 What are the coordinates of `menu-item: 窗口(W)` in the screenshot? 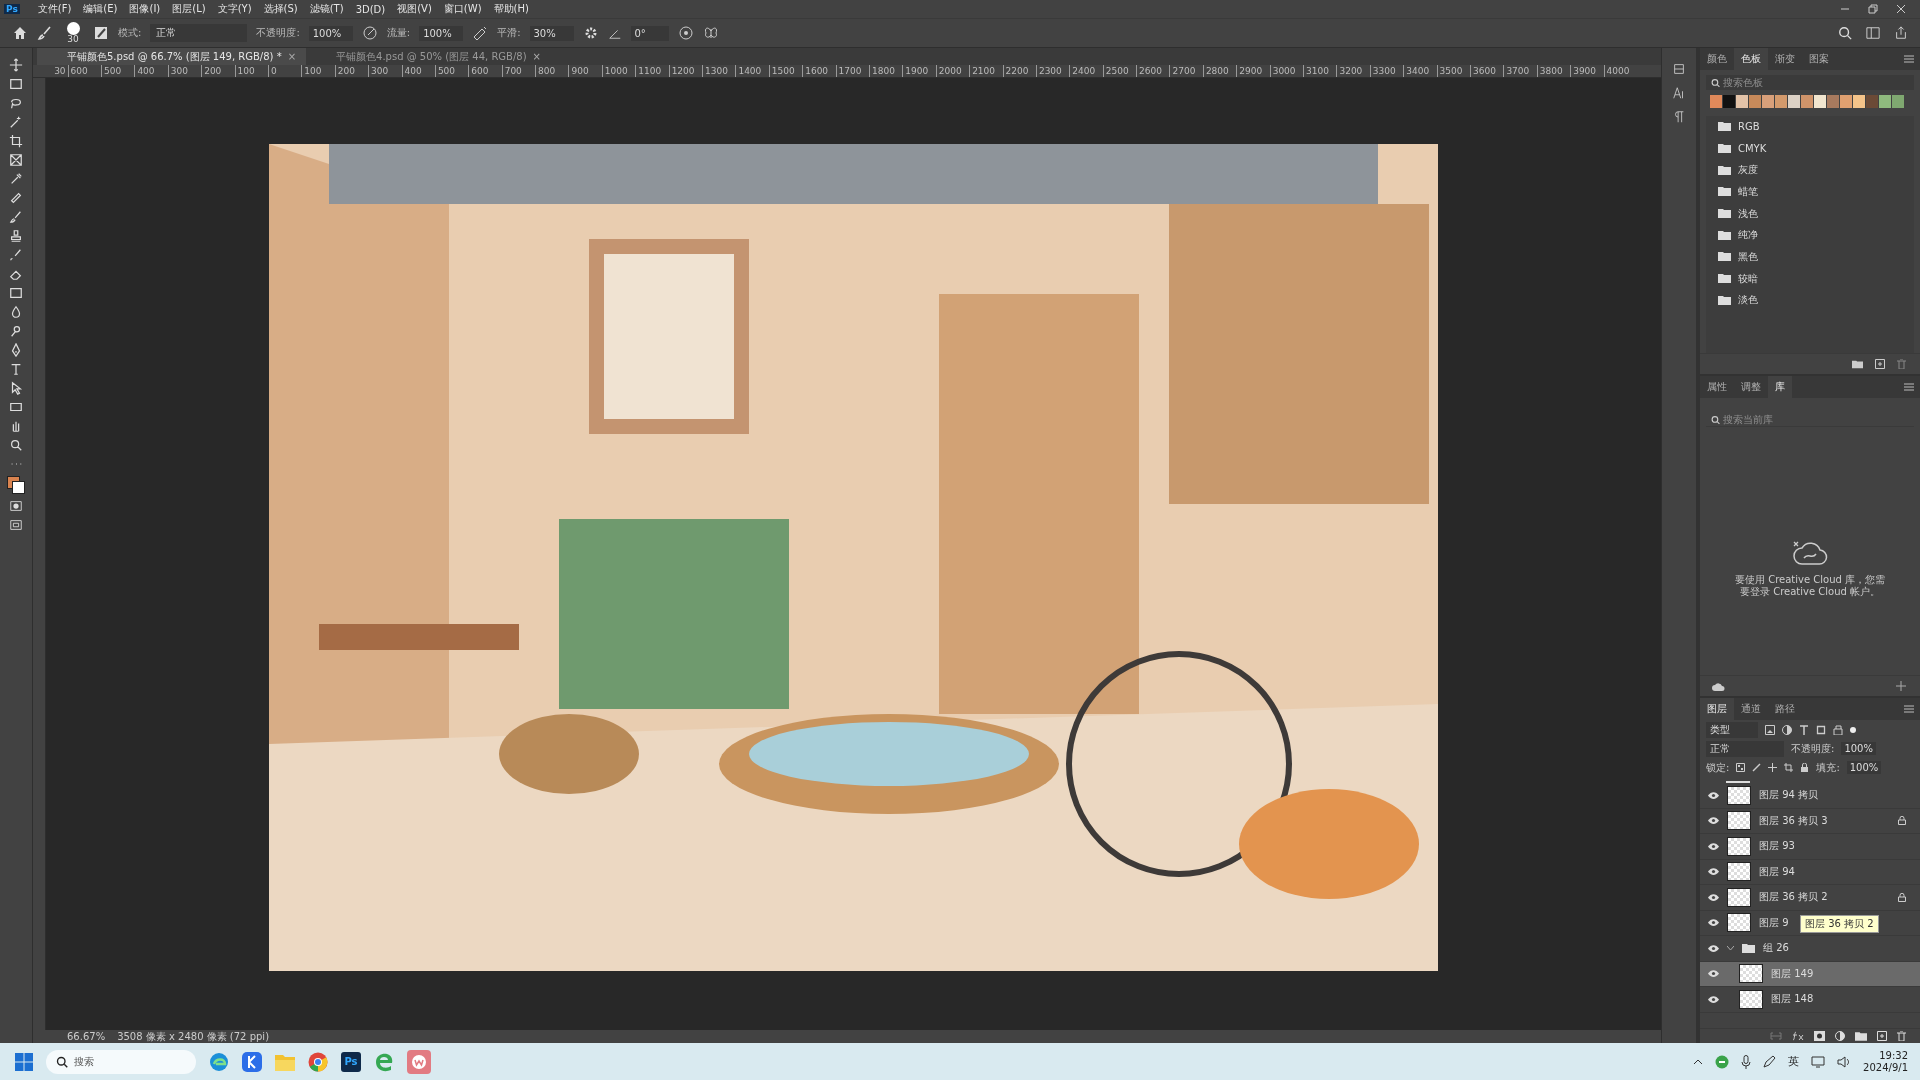 It's located at (462, 9).